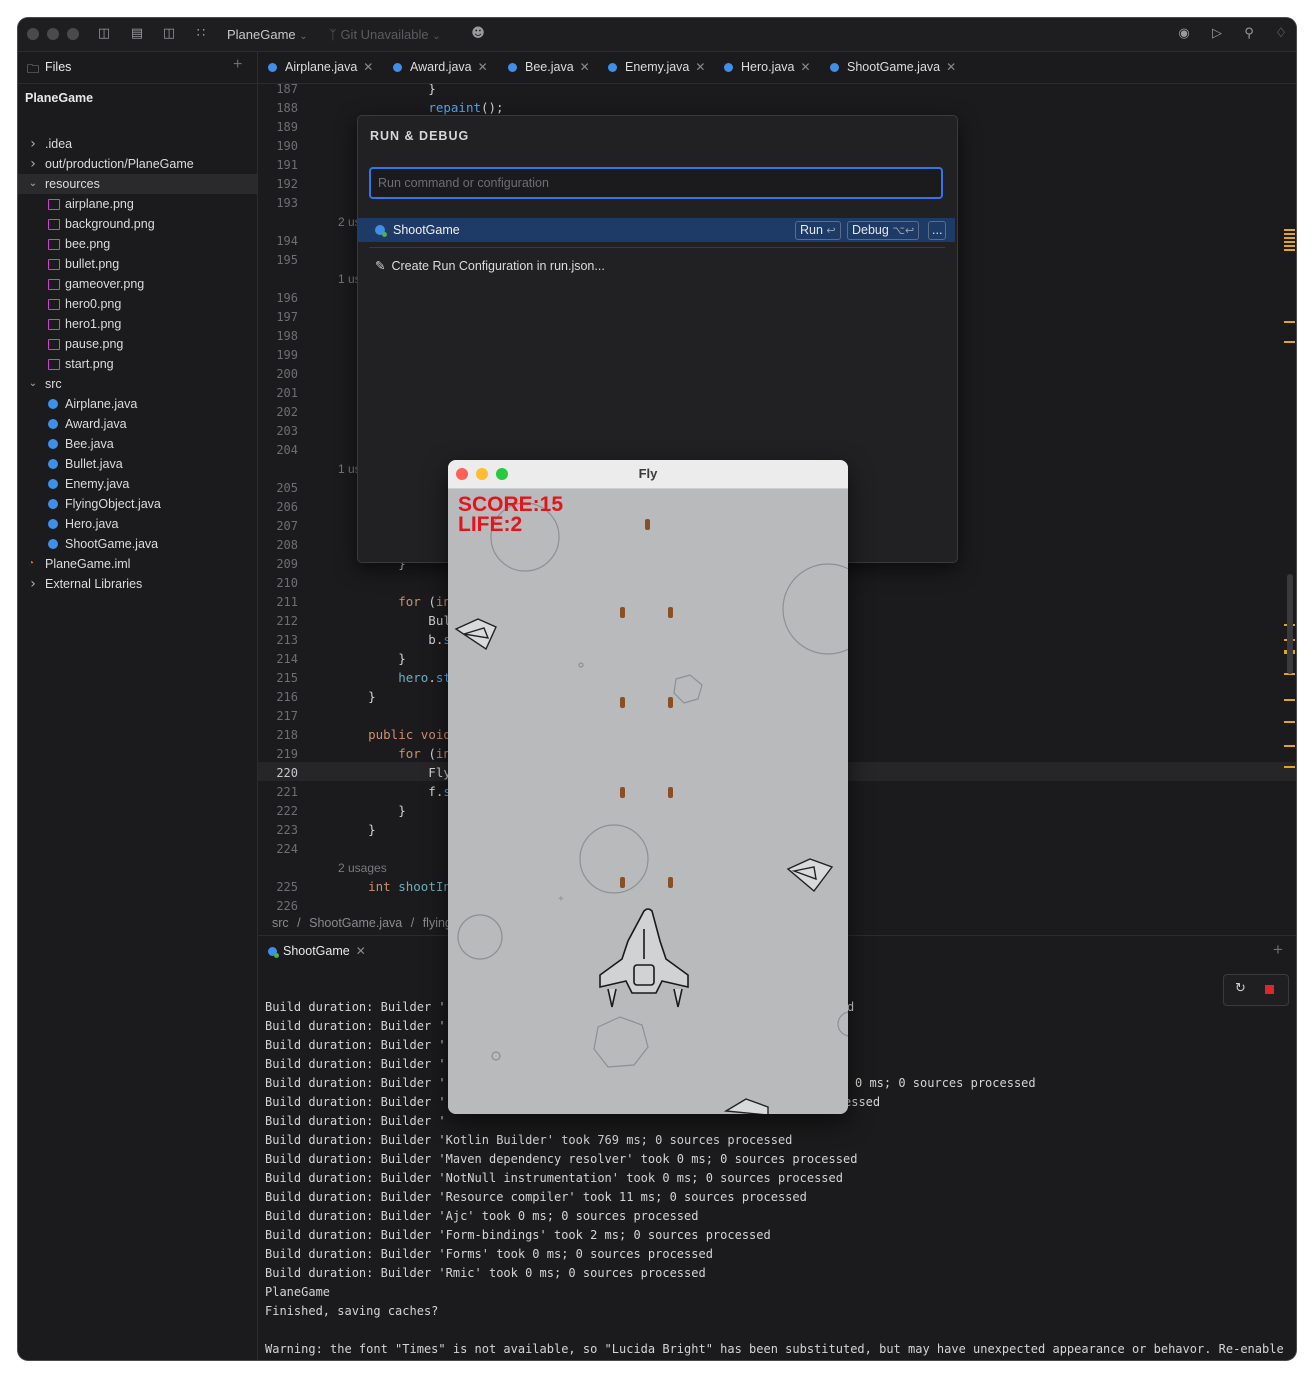  What do you see at coordinates (1249, 34) in the screenshot?
I see `search-icon: ⚲` at bounding box center [1249, 34].